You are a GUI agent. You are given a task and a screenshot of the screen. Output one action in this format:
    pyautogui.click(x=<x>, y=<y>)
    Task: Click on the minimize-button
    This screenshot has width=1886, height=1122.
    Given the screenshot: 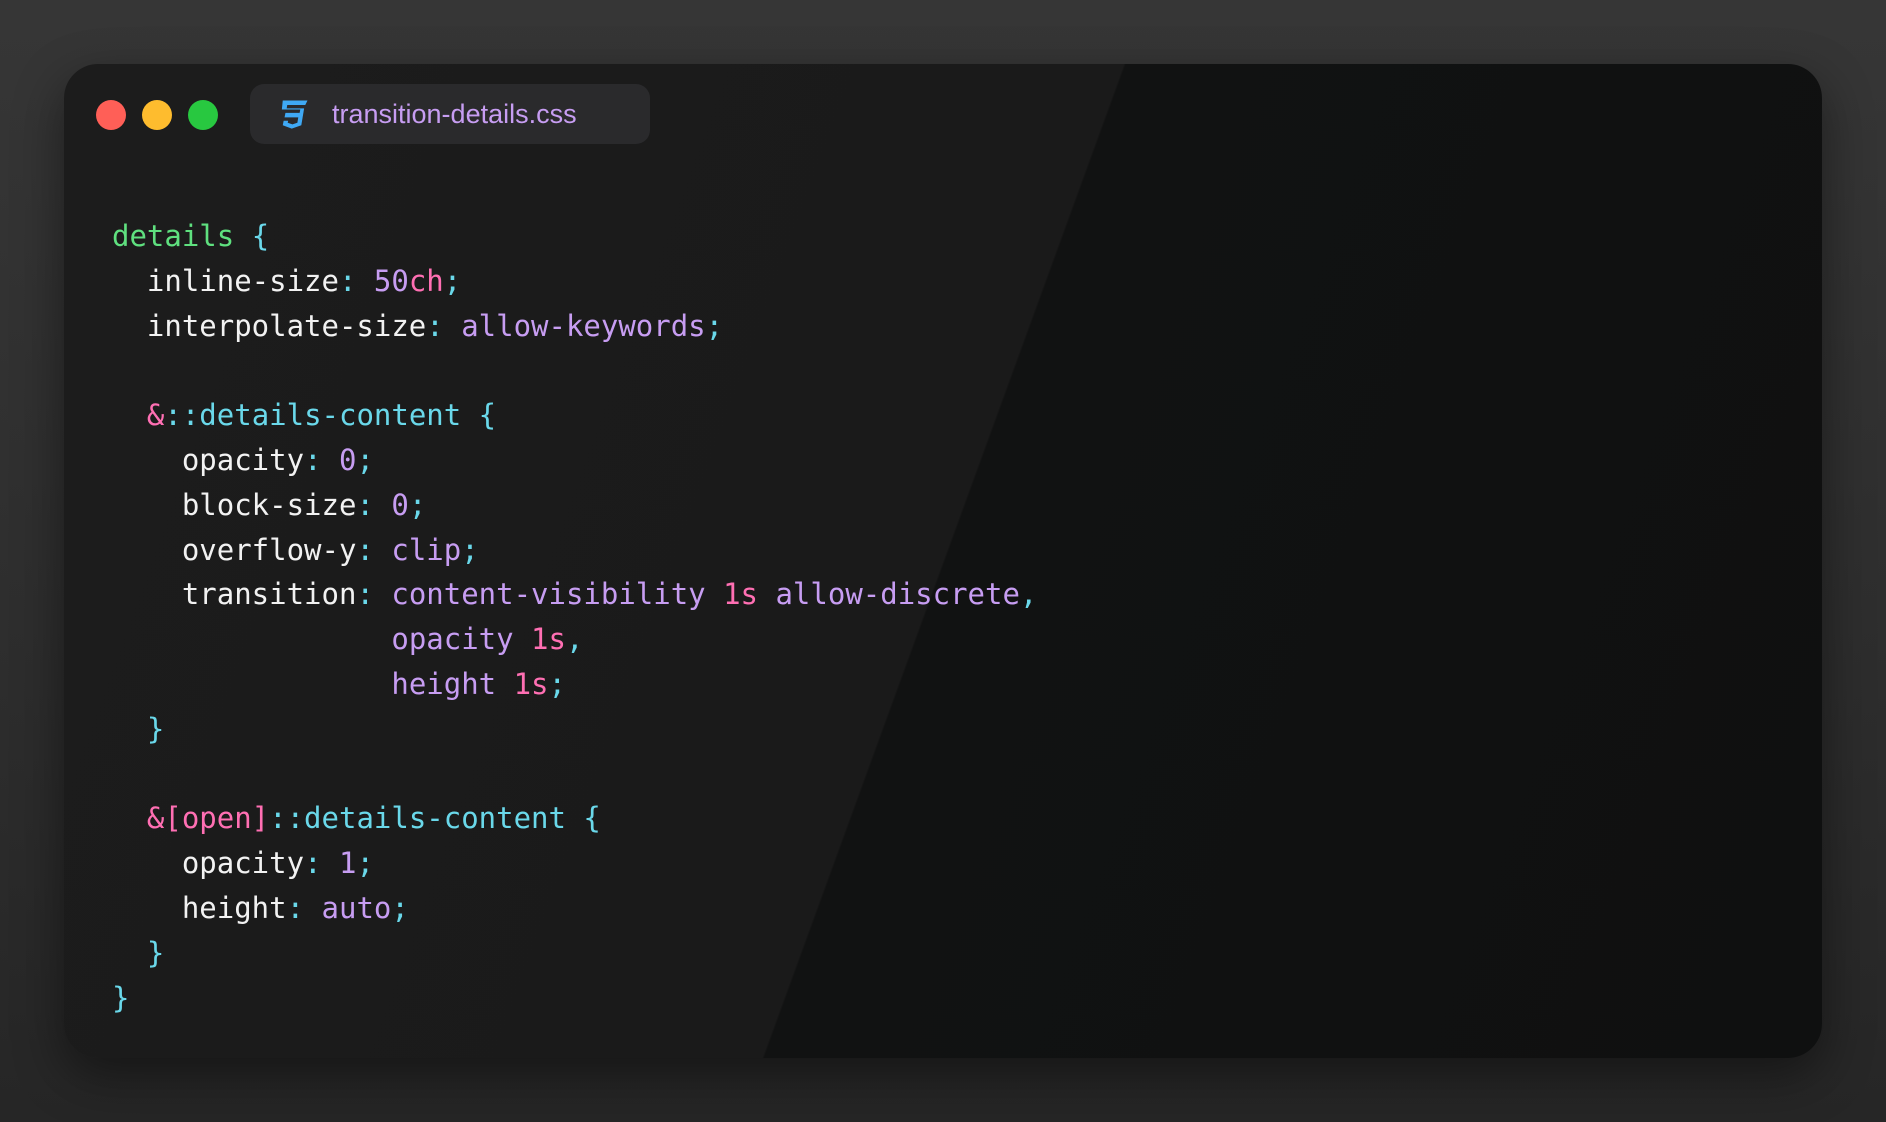 What is the action you would take?
    pyautogui.click(x=157, y=115)
    